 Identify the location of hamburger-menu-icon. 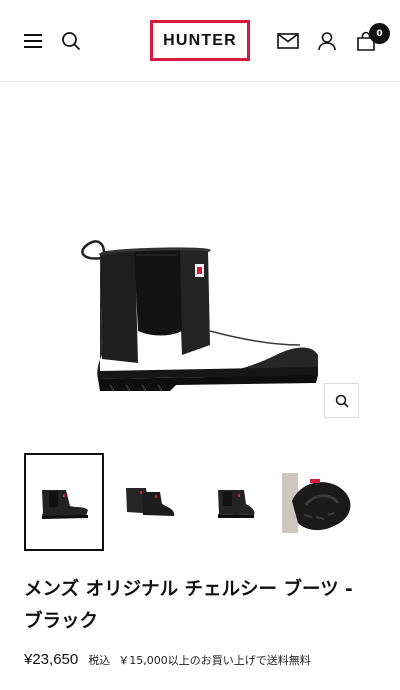
(33, 41).